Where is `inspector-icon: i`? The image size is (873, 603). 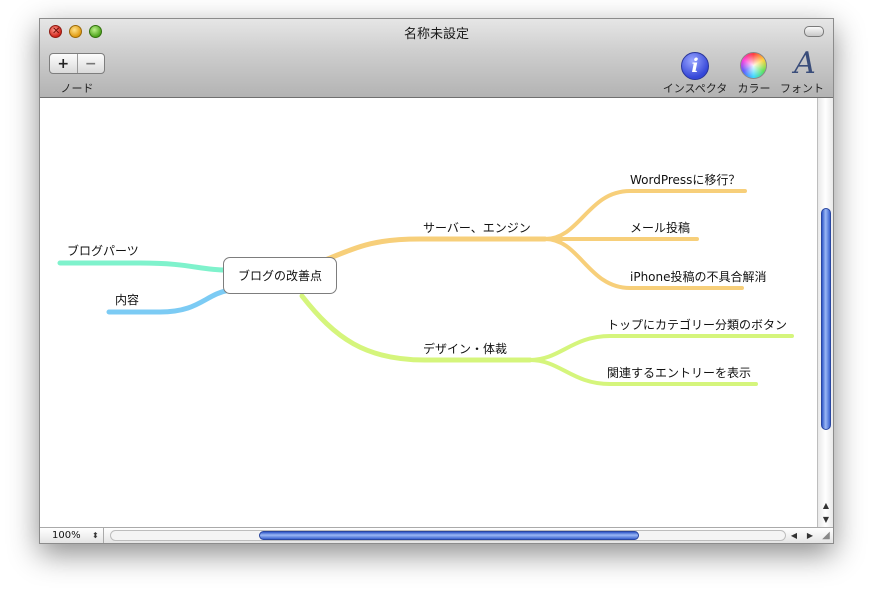 inspector-icon: i is located at coordinates (695, 66).